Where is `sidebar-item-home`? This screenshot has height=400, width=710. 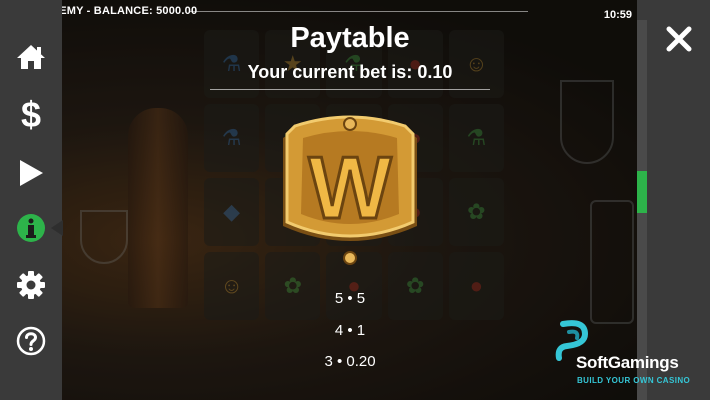 sidebar-item-home is located at coordinates (31, 57).